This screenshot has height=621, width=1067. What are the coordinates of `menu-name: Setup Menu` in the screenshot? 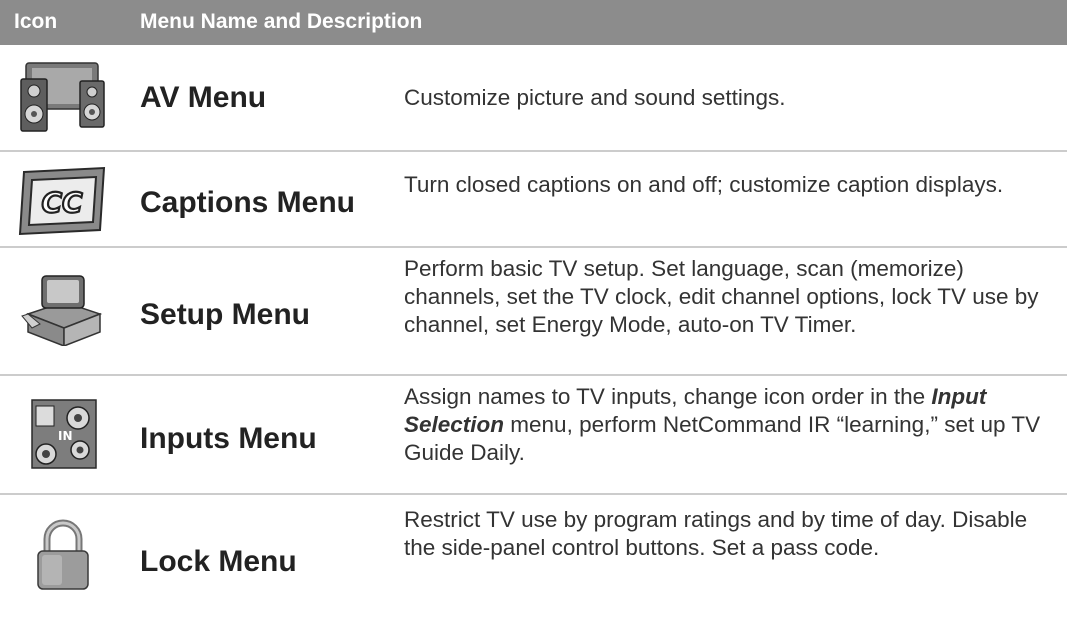 It's located at (225, 314).